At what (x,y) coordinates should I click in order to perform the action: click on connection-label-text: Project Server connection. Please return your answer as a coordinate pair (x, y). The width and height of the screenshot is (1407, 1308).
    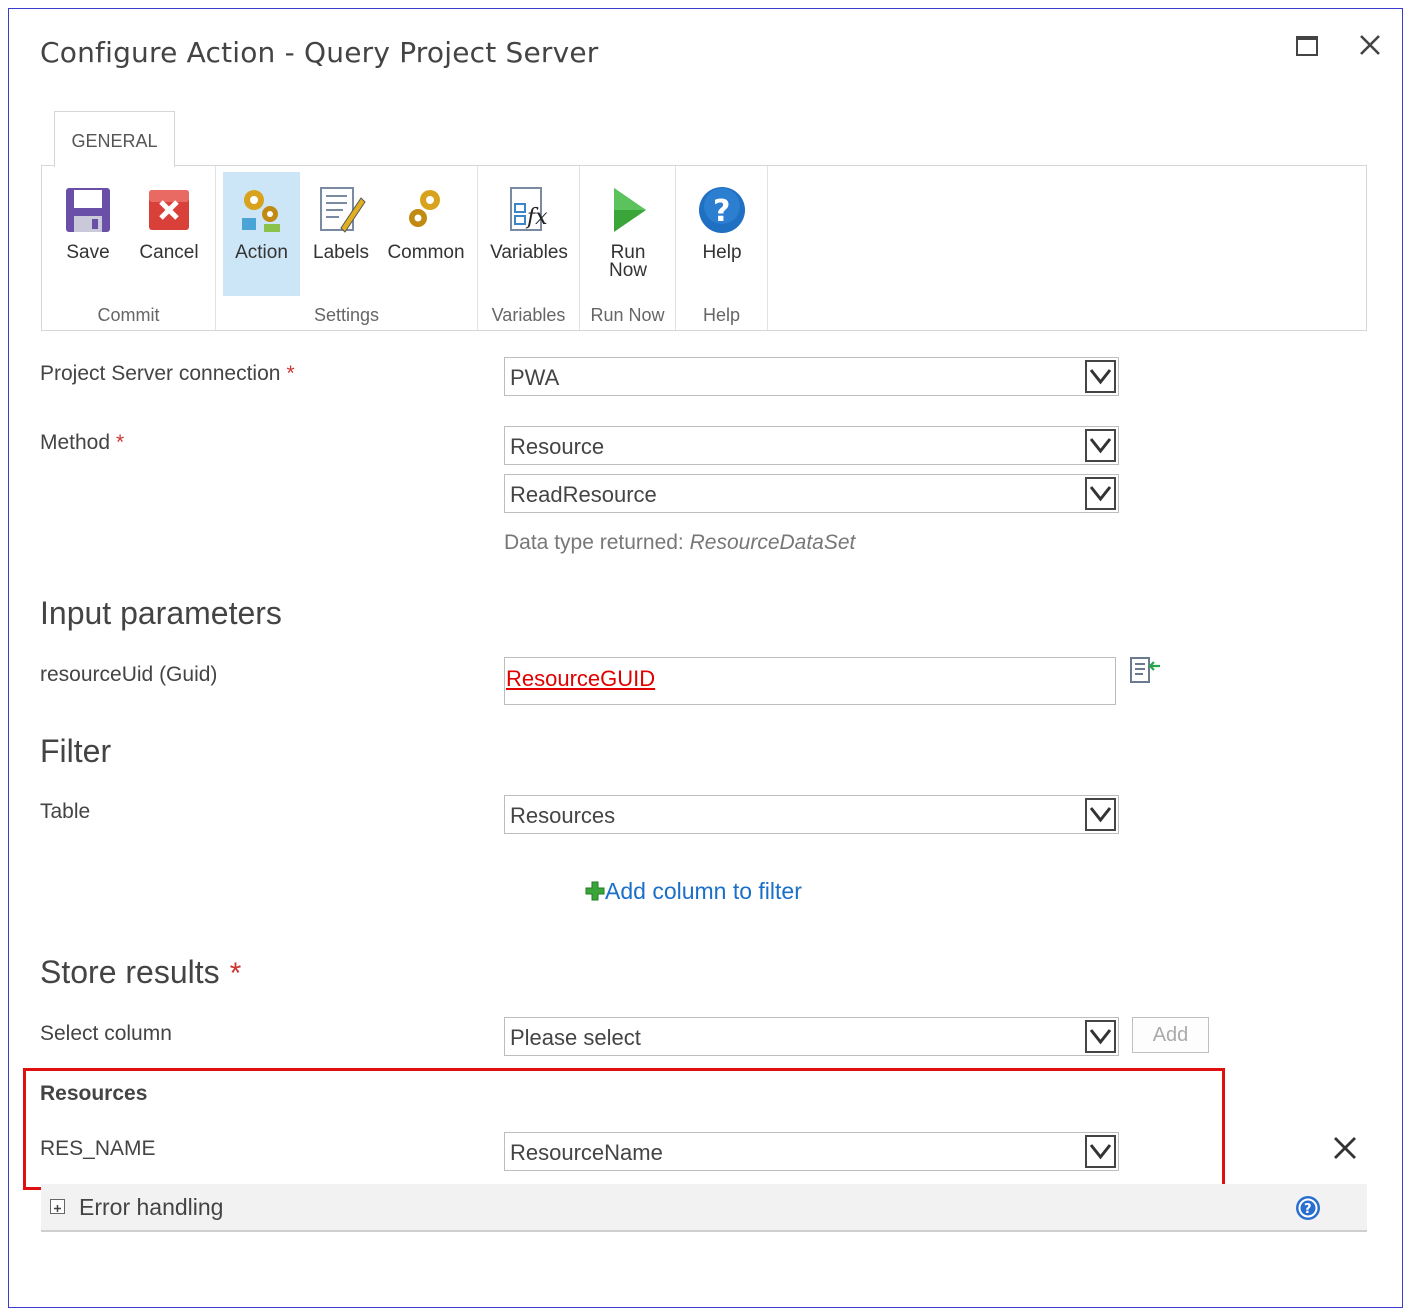
    Looking at the image, I should click on (160, 373).